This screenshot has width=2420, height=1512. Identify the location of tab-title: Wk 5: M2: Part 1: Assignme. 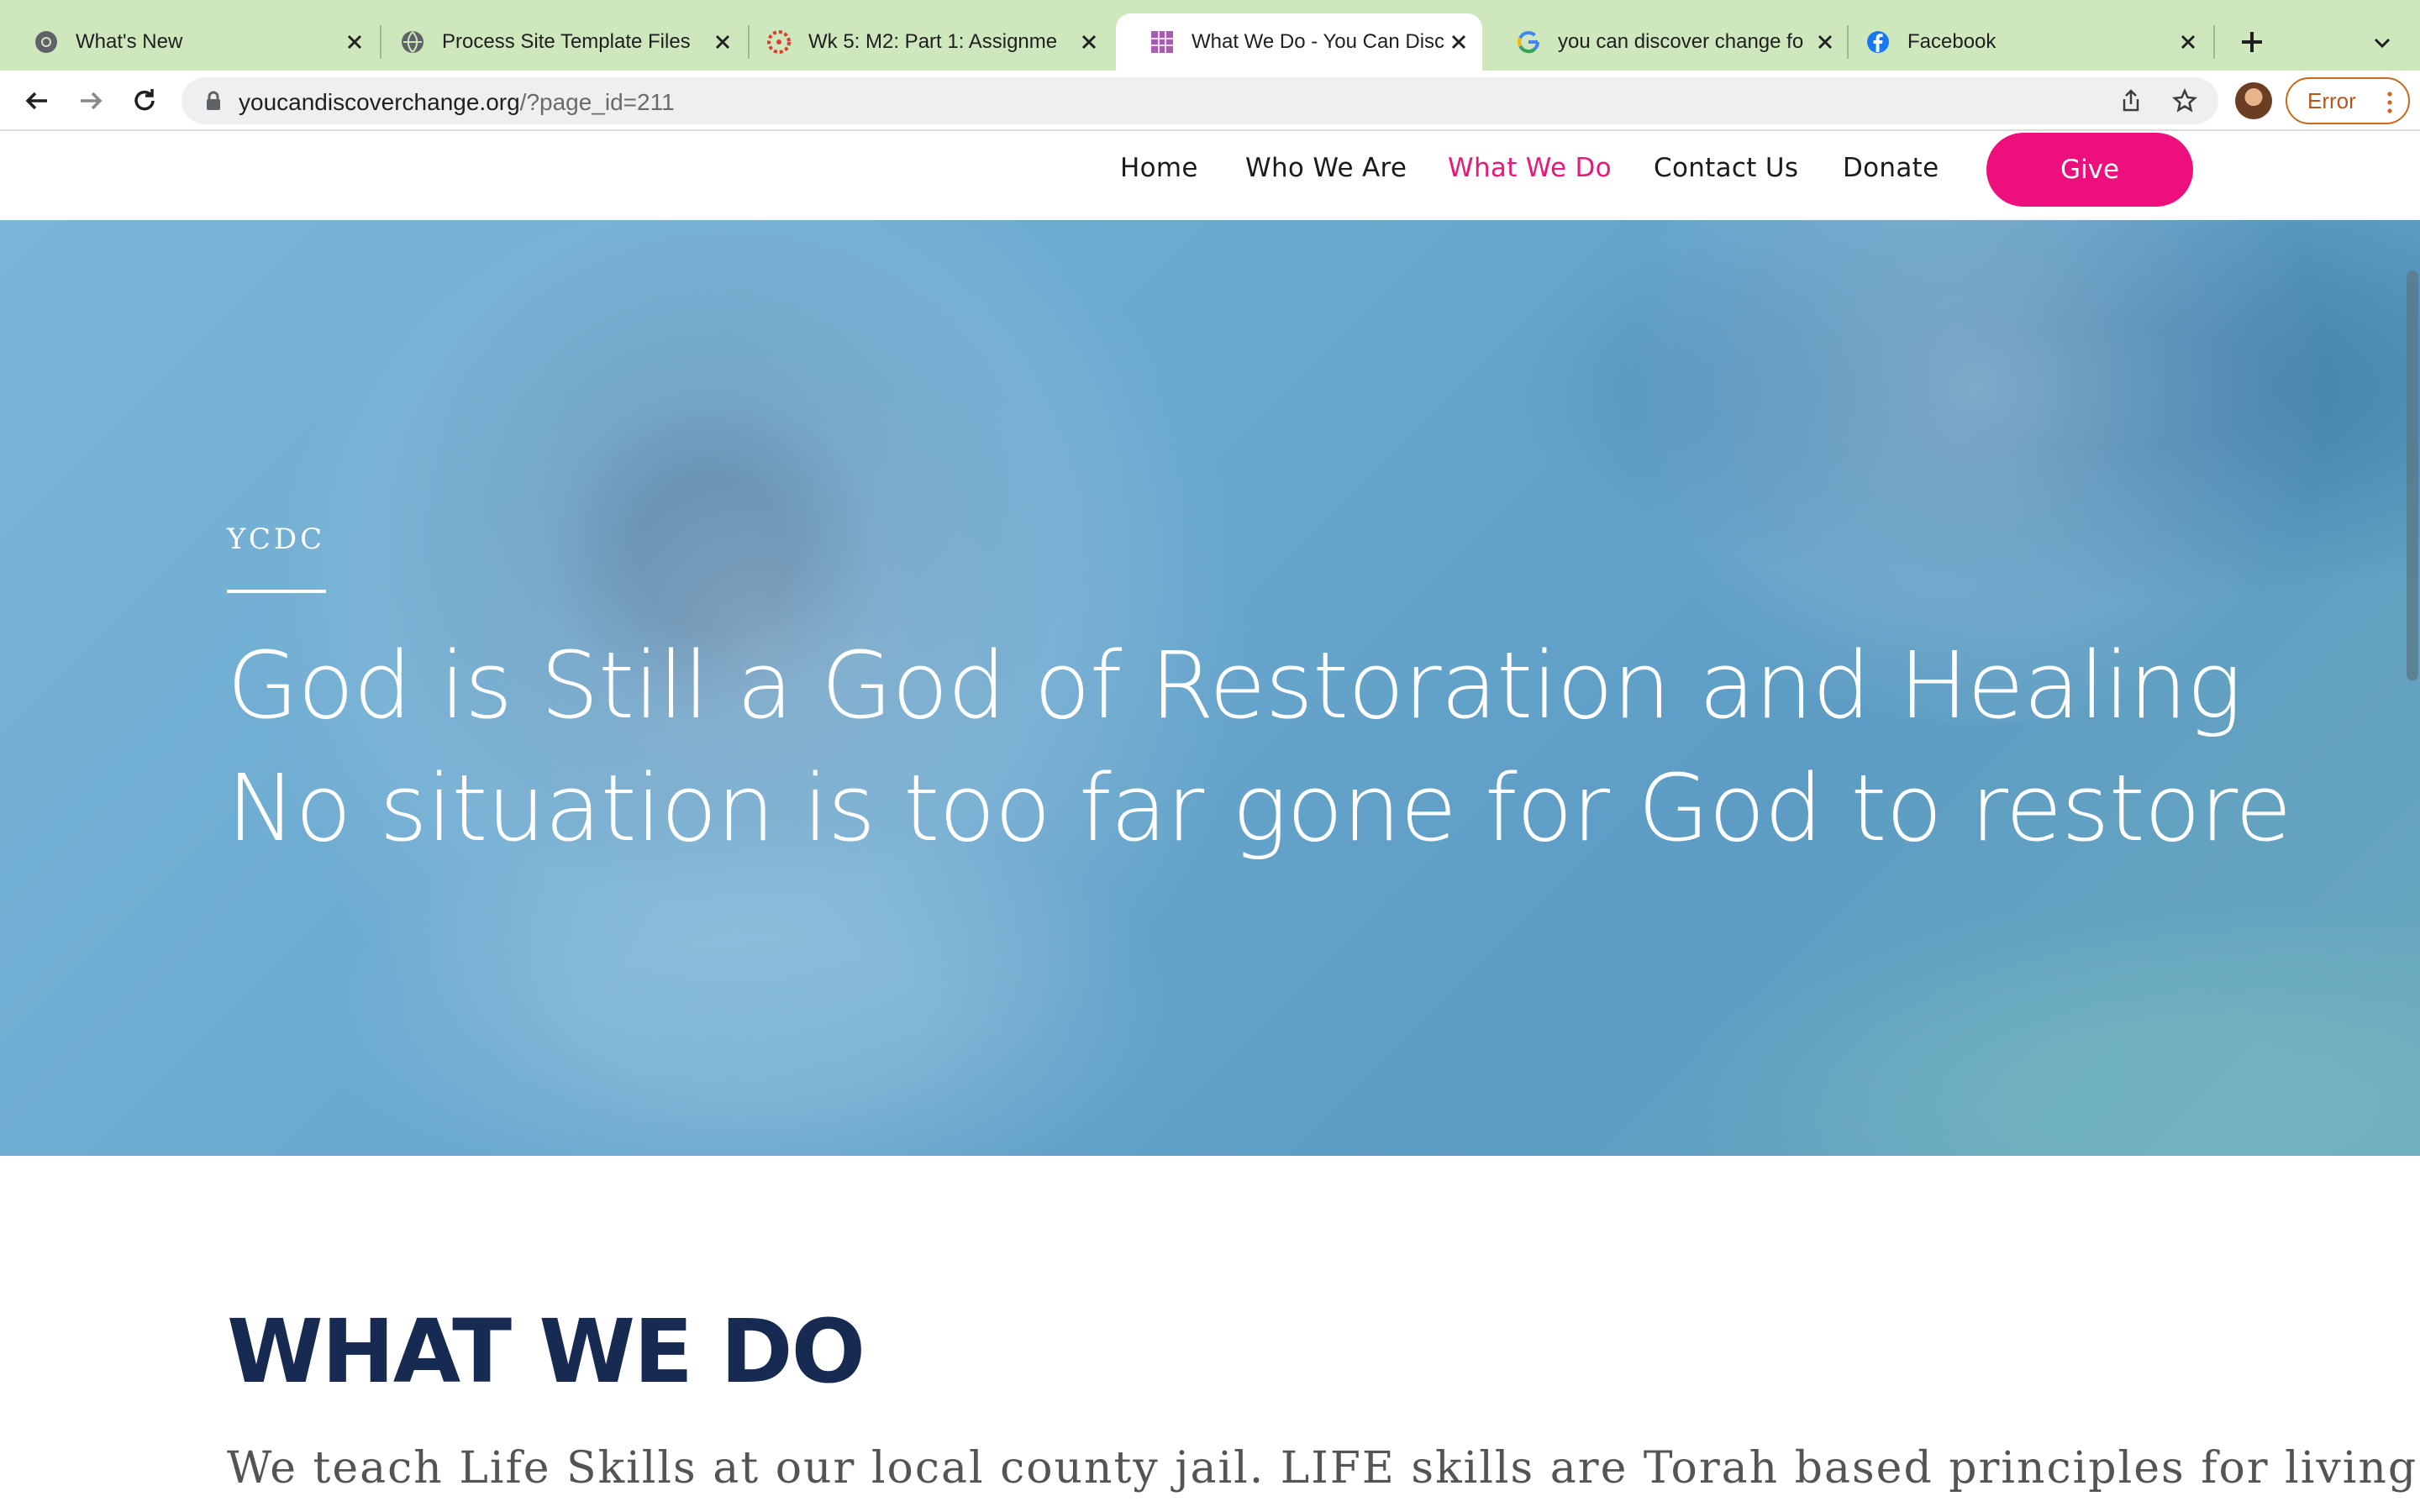
(933, 41).